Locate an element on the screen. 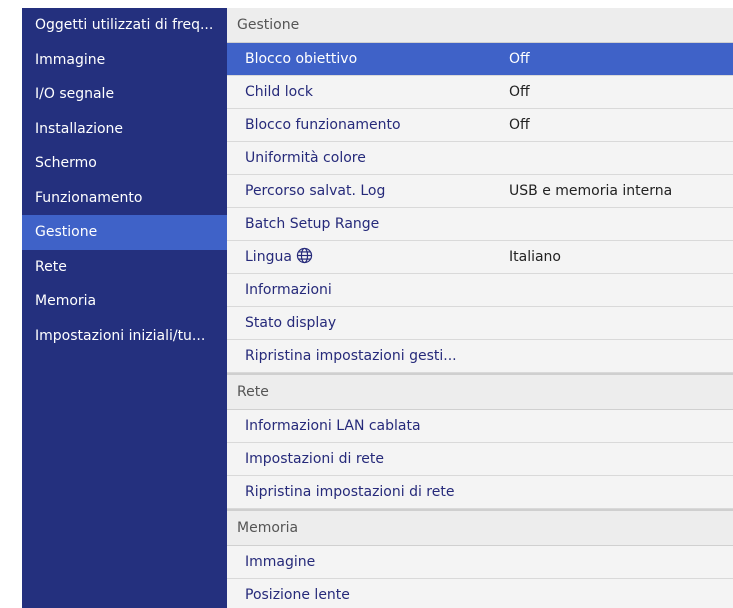 The image size is (733, 608). menu-row-memory-image: Immagine is located at coordinates (480, 562).